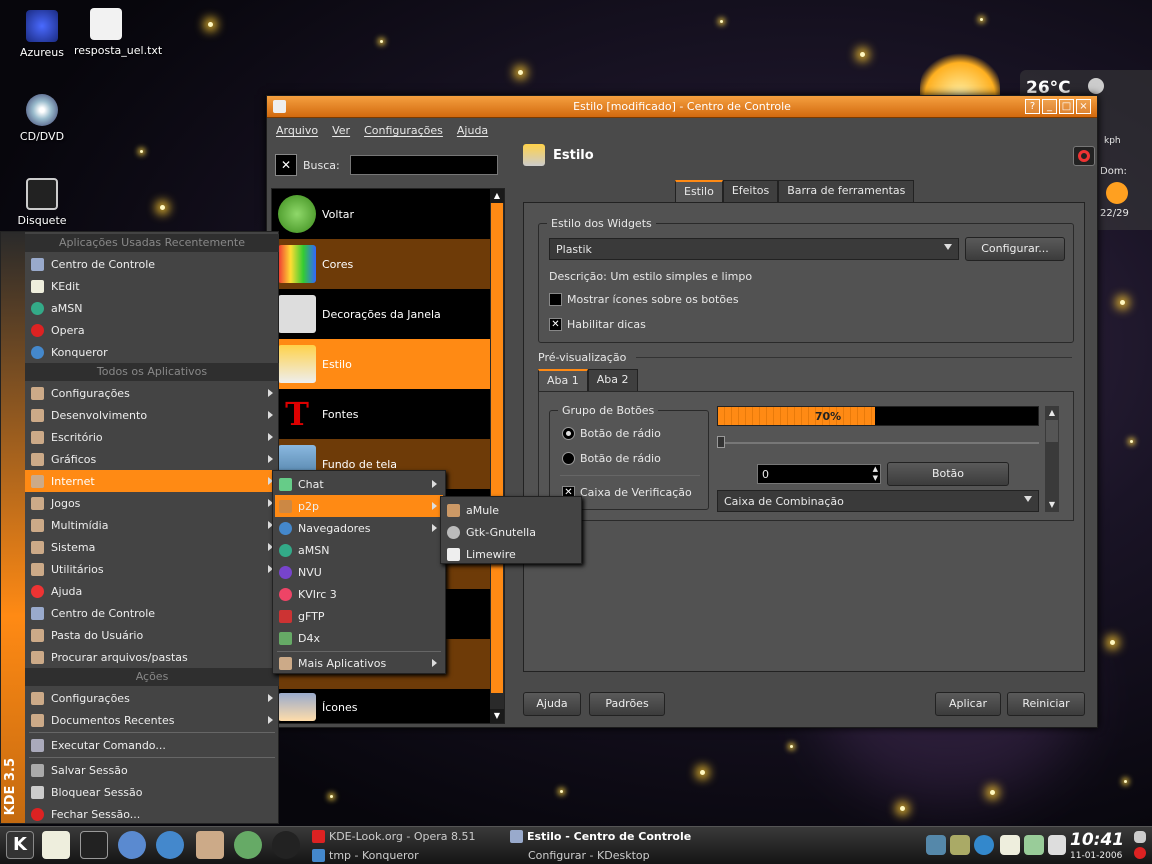 The height and width of the screenshot is (864, 1152). Describe the element at coordinates (359, 528) in the screenshot. I see `internet-navegadores: Navegadores` at that location.